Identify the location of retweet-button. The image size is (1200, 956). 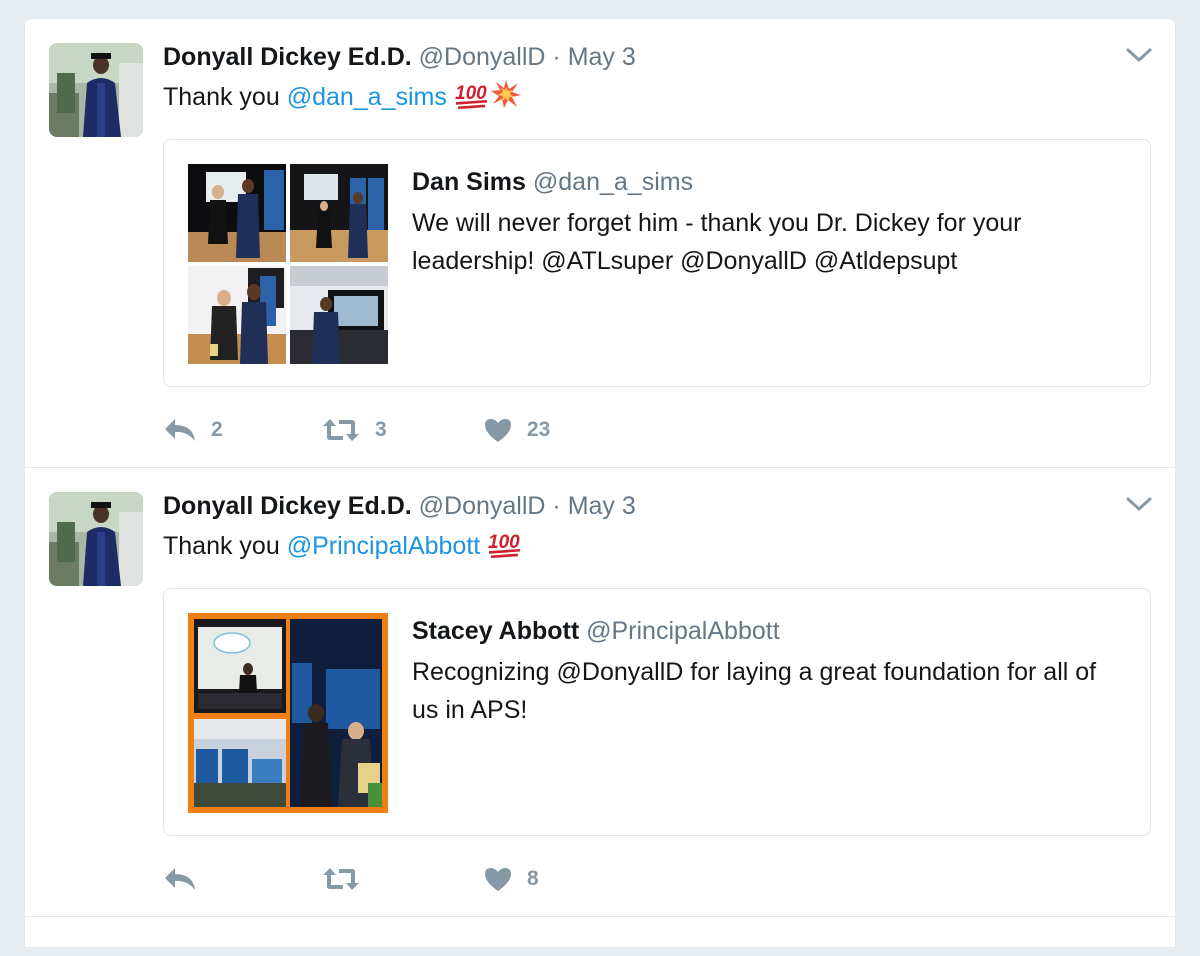
(348, 879).